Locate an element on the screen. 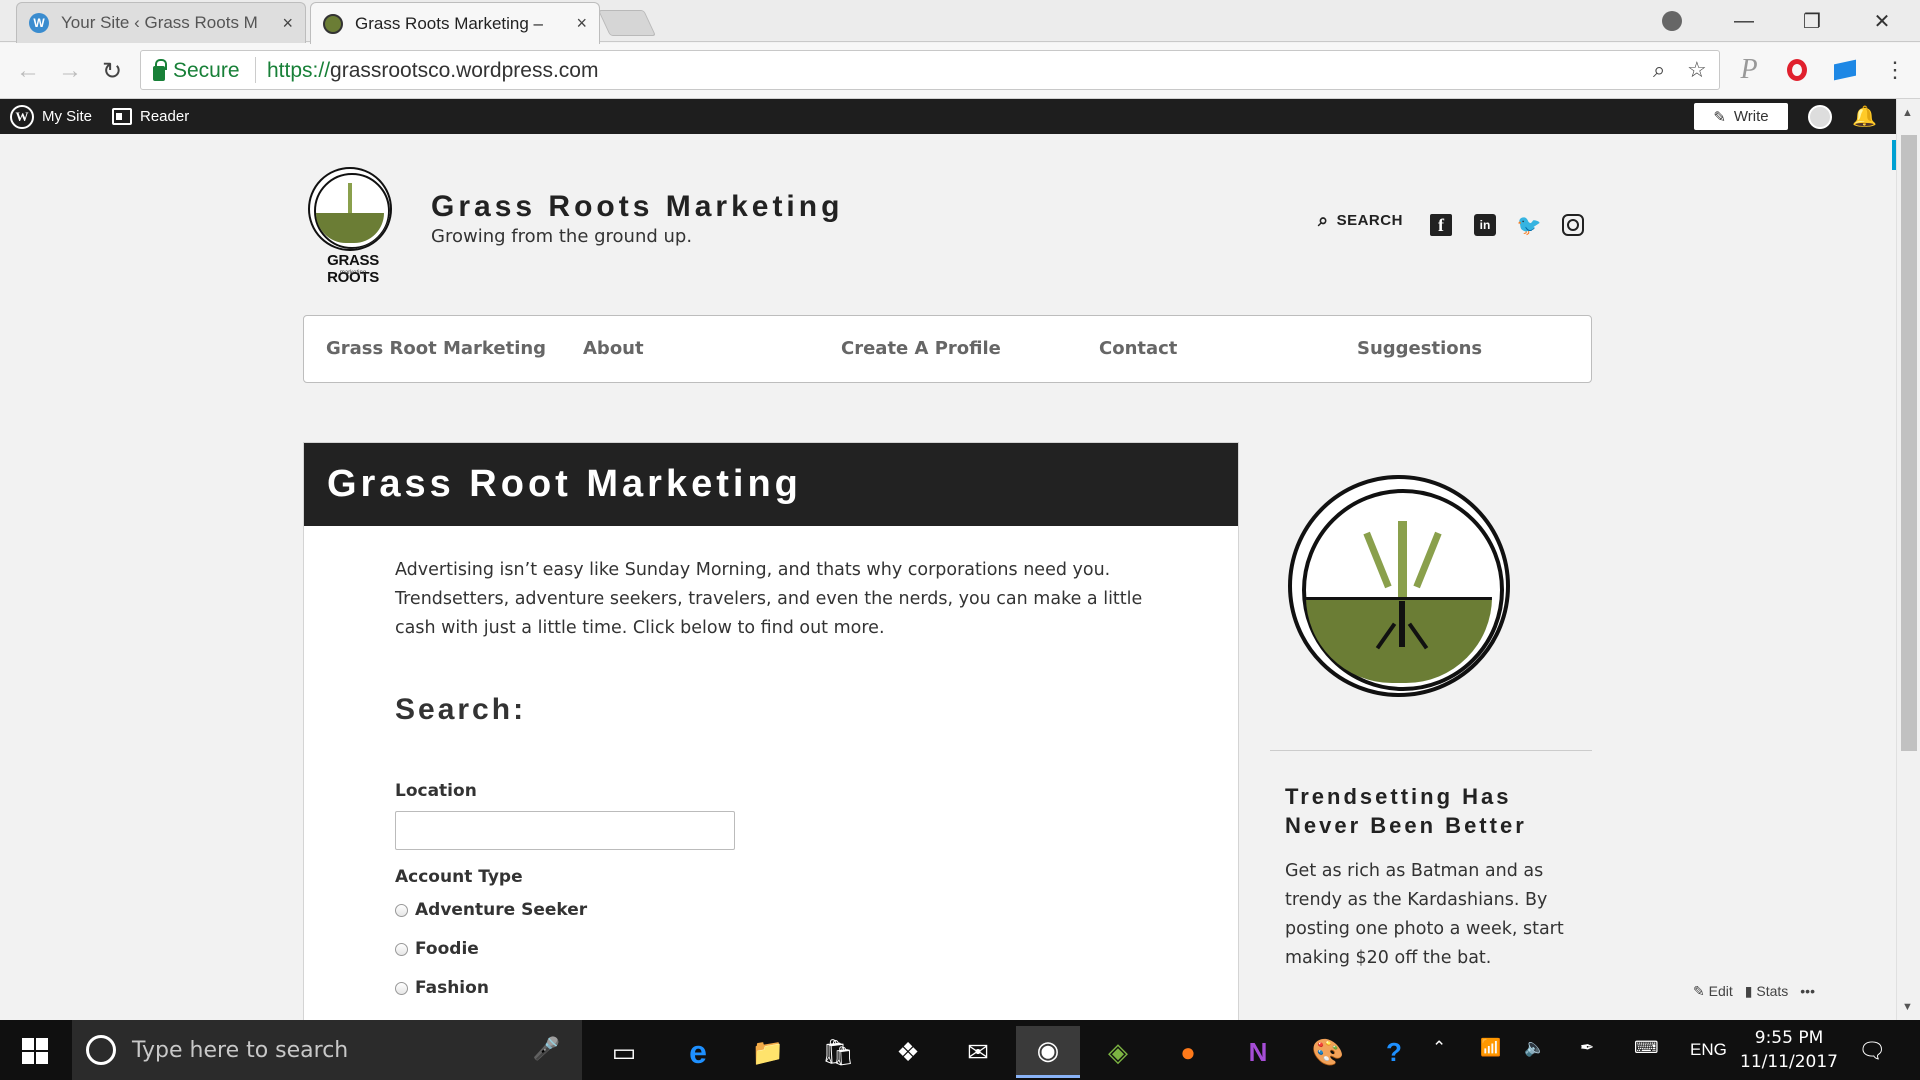 The height and width of the screenshot is (1080, 1920). radio-label: Adventure Seeker is located at coordinates (501, 910).